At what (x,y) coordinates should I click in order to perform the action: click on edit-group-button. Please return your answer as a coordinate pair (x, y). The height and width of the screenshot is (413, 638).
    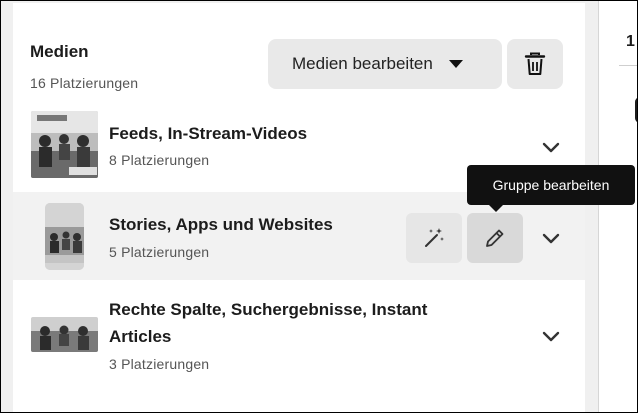
    Looking at the image, I should click on (495, 238).